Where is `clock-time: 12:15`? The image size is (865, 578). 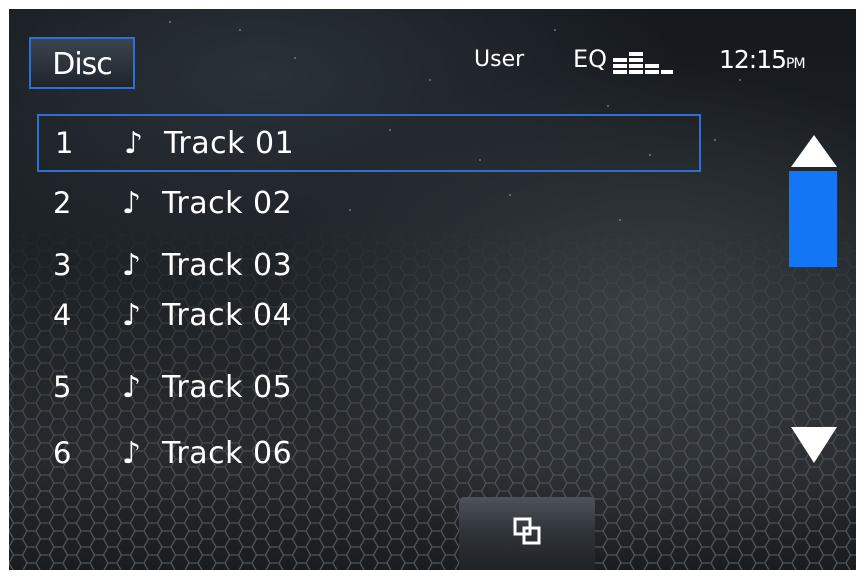
clock-time: 12:15 is located at coordinates (753, 59).